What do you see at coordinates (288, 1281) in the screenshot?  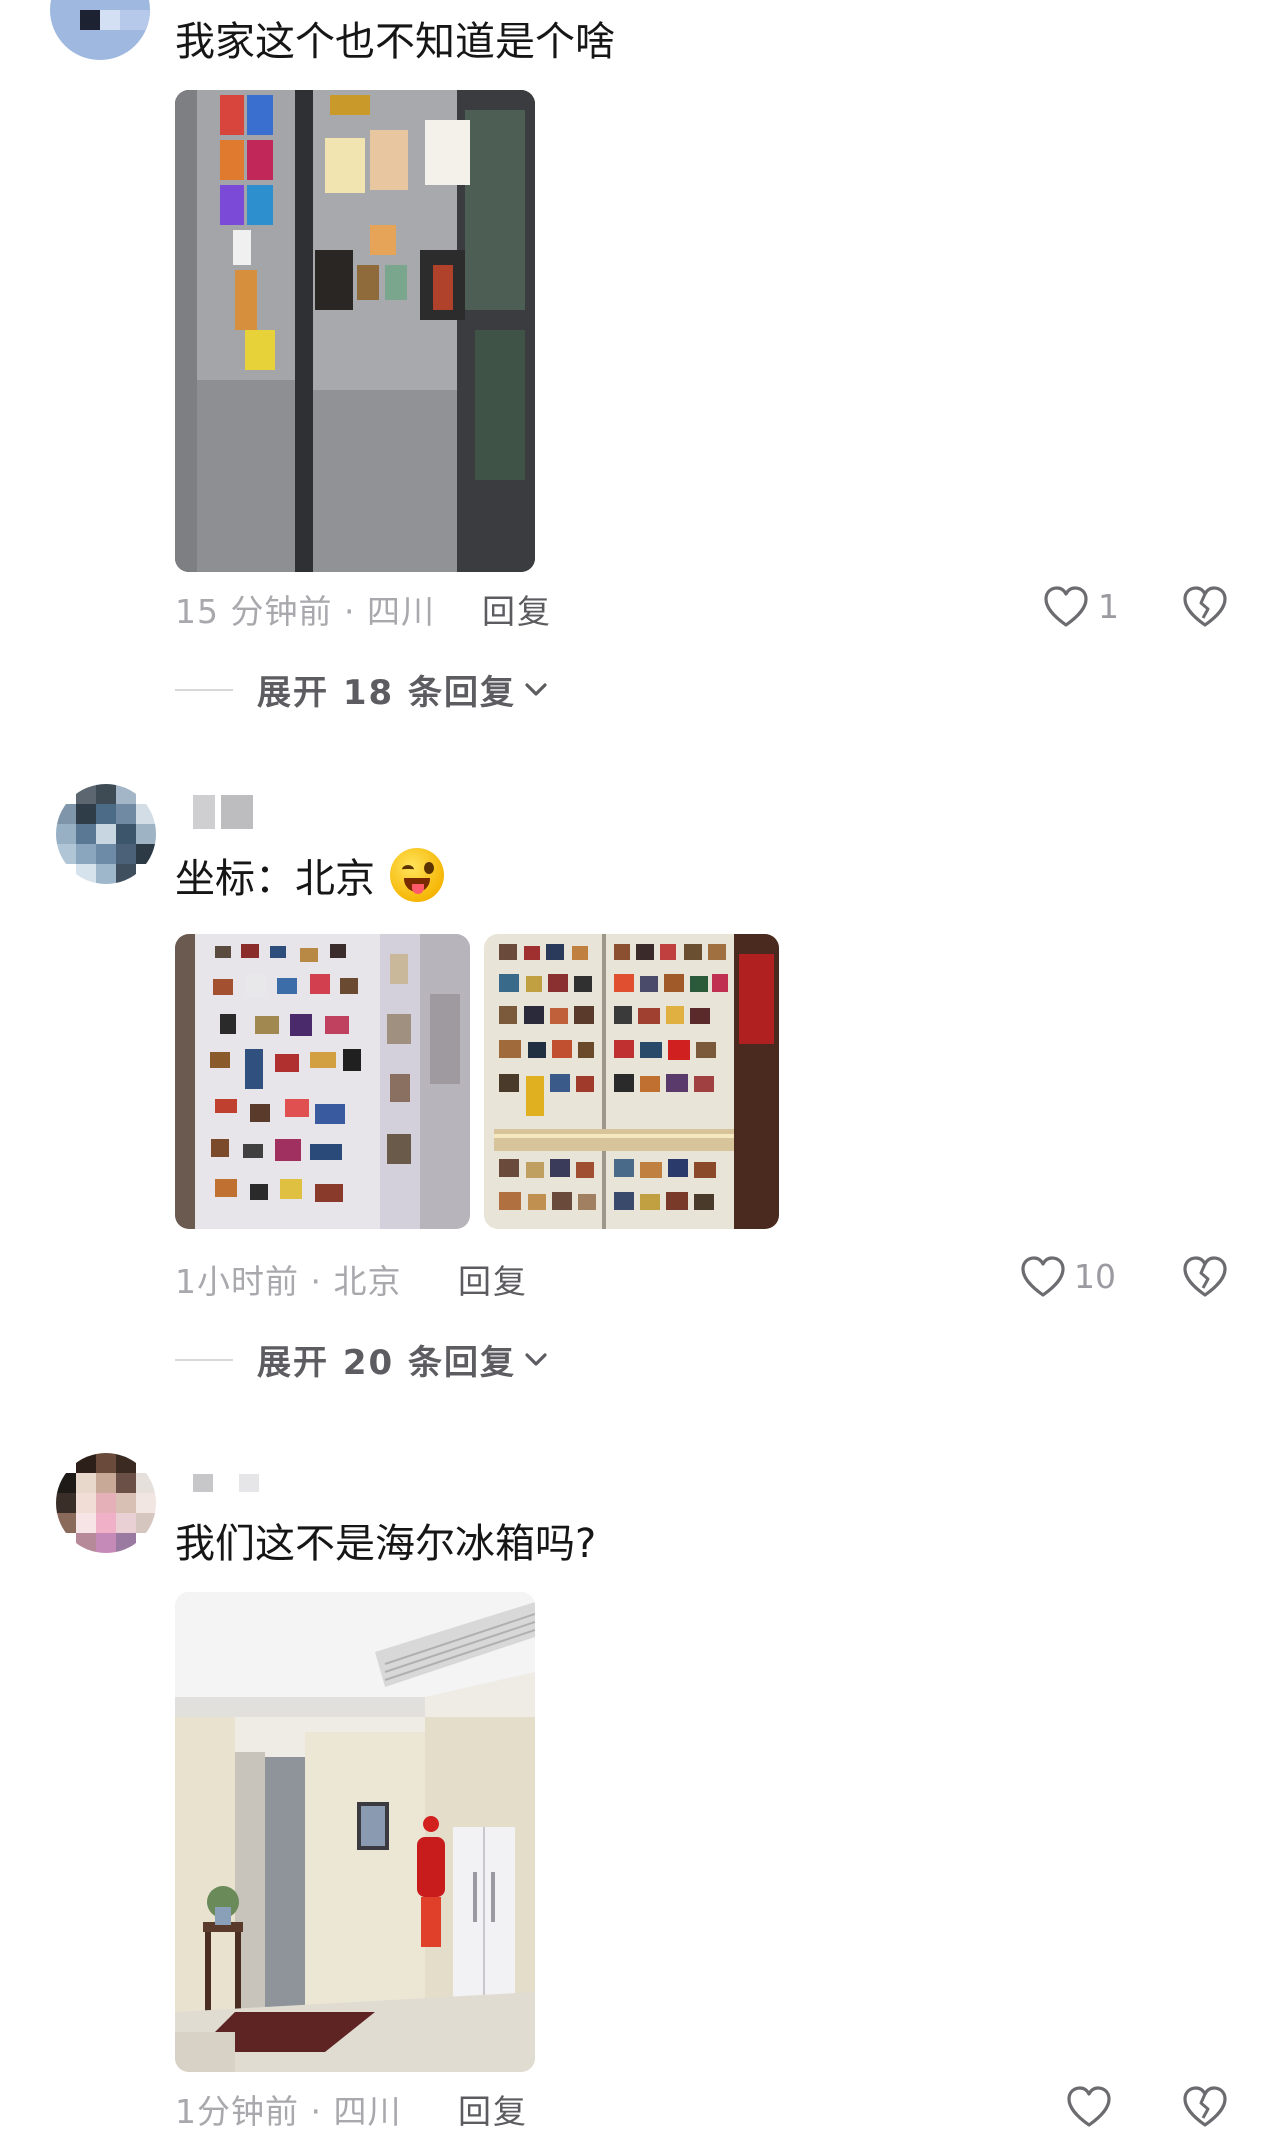 I see `comment-meta: 1小时前 · 北京` at bounding box center [288, 1281].